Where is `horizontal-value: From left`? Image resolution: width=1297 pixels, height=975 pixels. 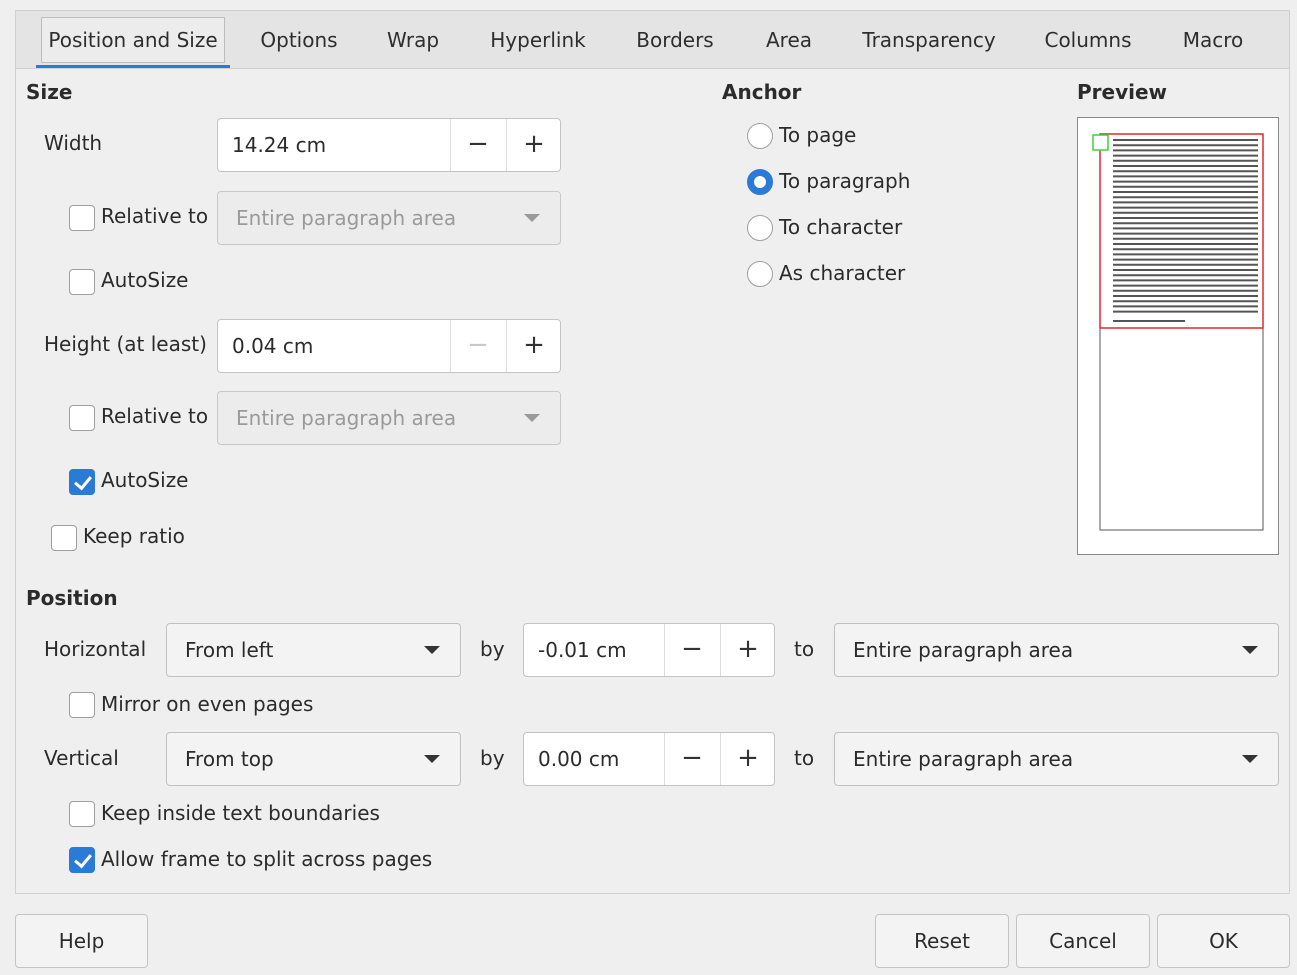
horizontal-value: From left is located at coordinates (229, 650).